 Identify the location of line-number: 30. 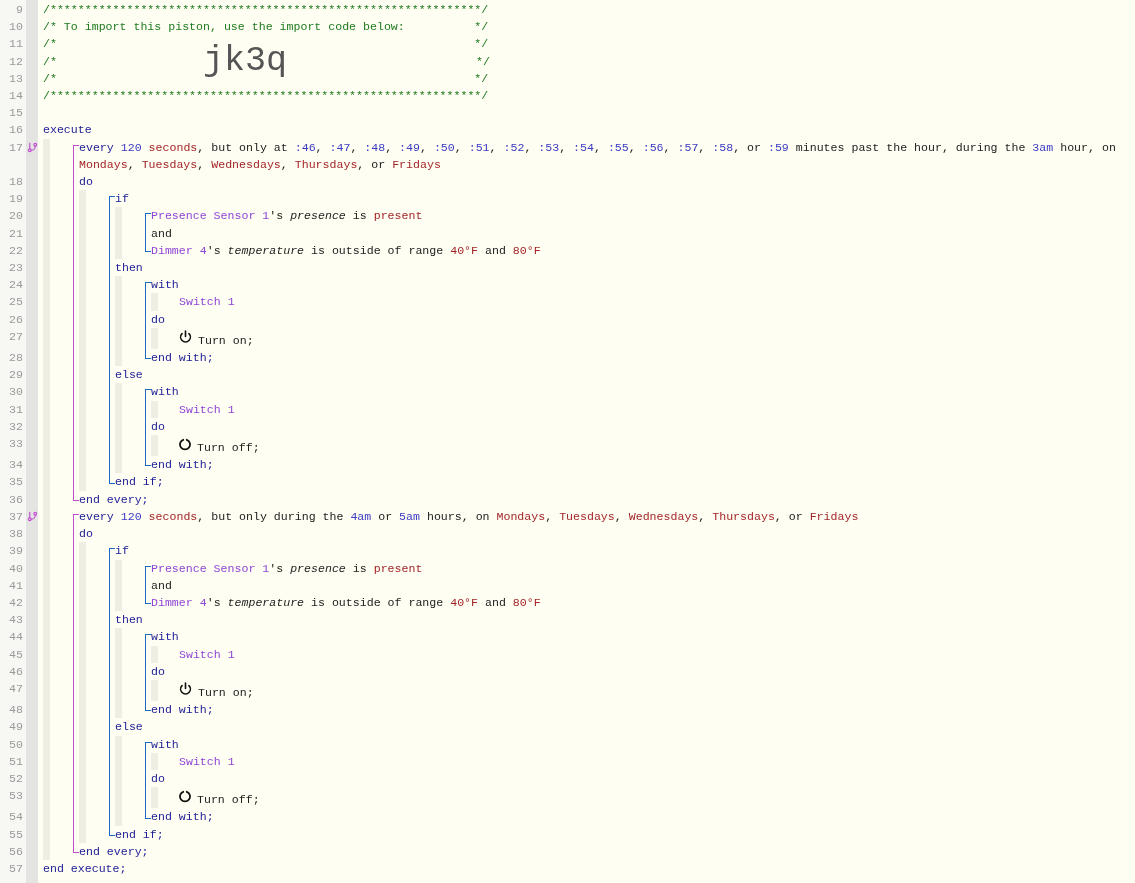
(16, 392).